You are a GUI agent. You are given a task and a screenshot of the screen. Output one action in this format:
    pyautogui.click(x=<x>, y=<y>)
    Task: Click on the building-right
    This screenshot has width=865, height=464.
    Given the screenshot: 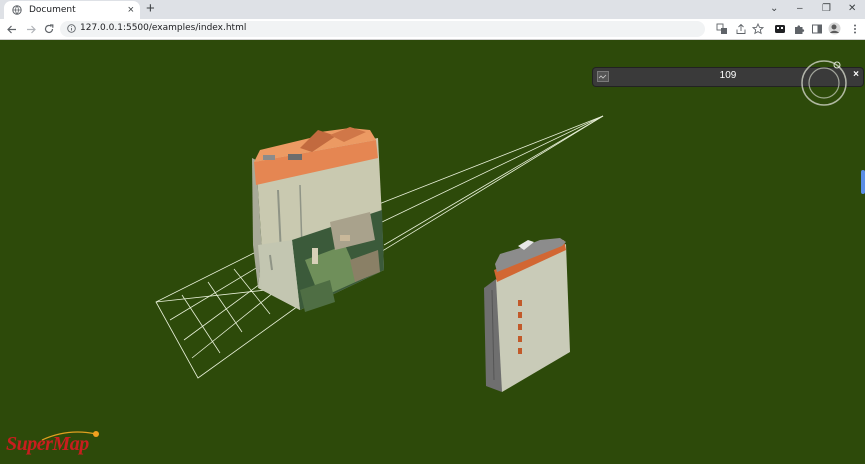 What is the action you would take?
    pyautogui.click(x=527, y=315)
    